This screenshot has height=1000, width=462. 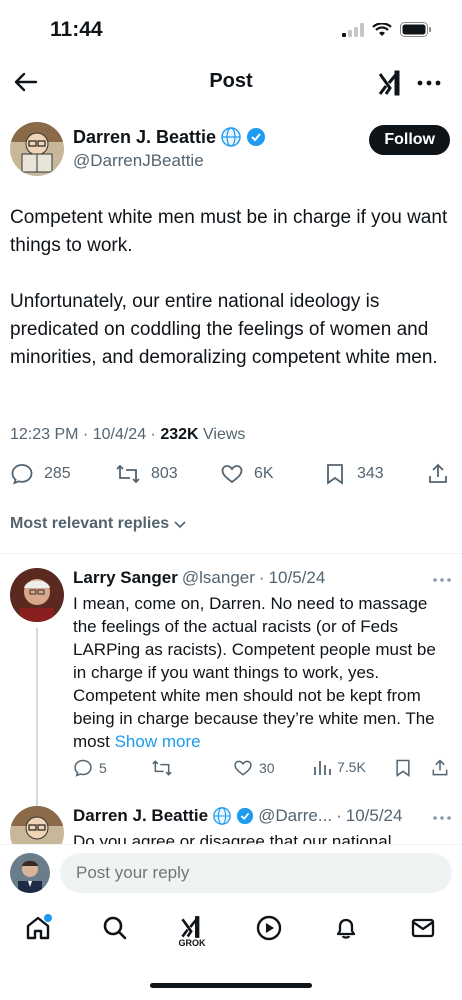 What do you see at coordinates (370, 473) in the screenshot?
I see `bookmark-count: 343` at bounding box center [370, 473].